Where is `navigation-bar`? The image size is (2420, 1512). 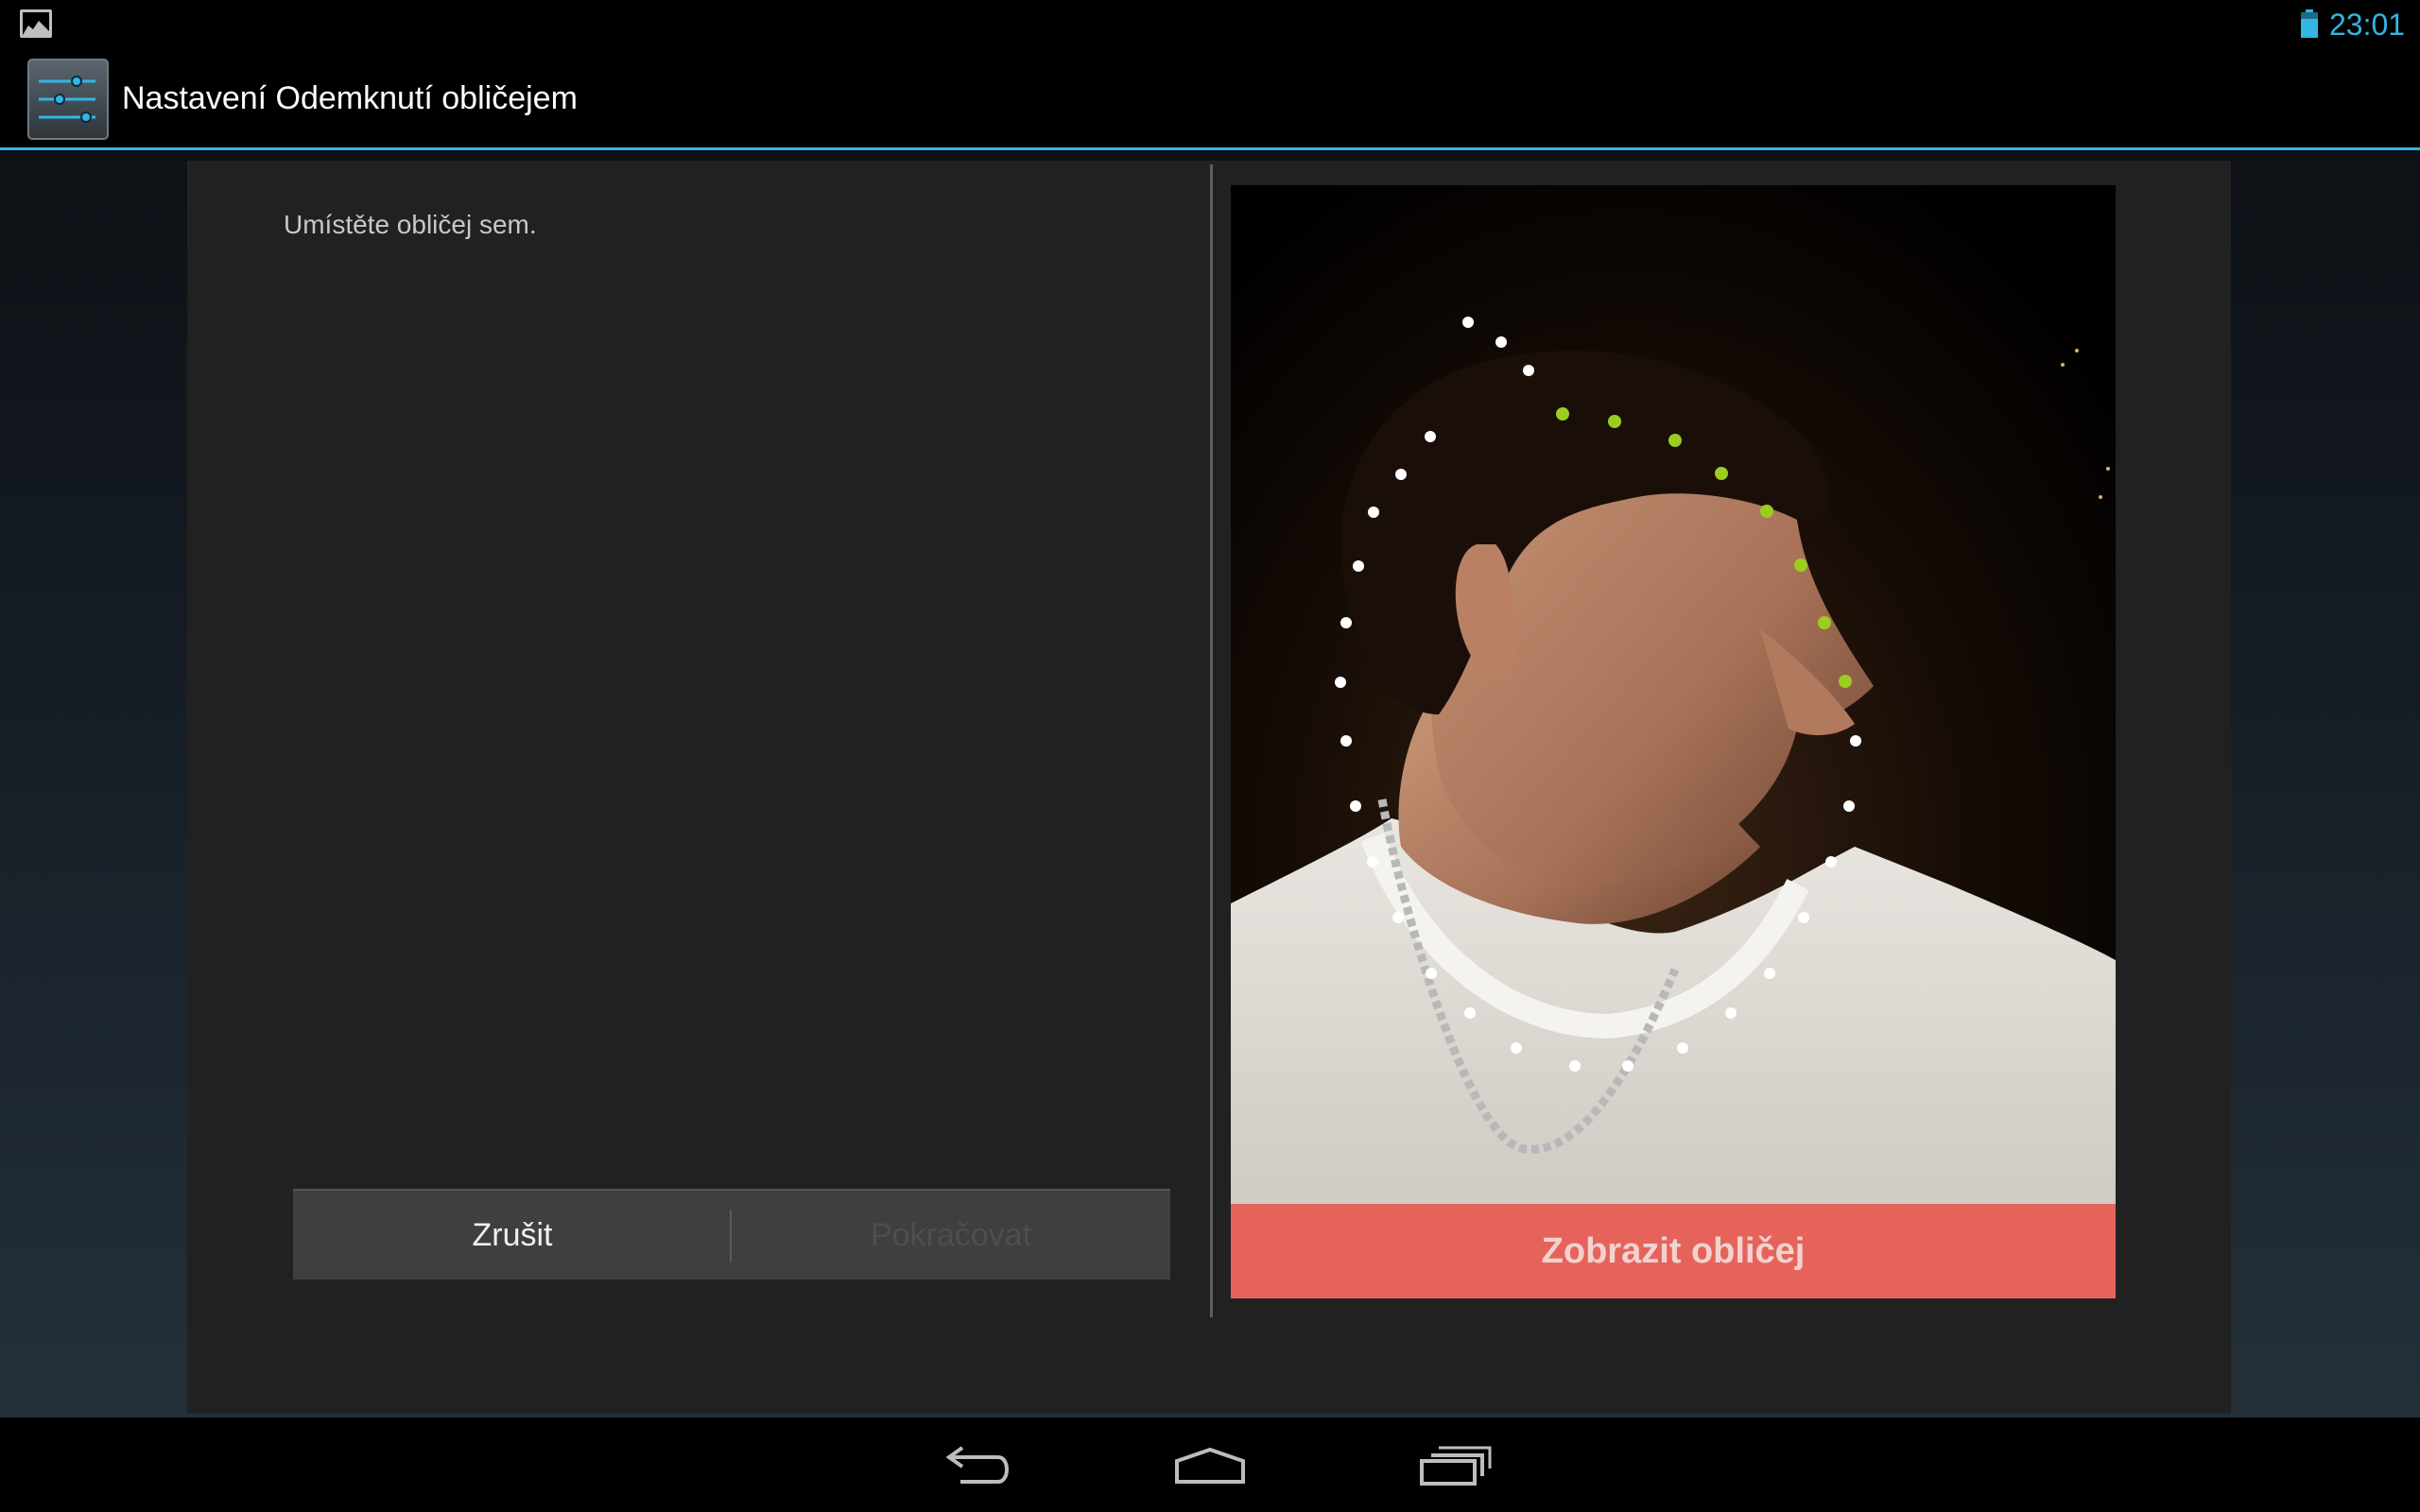
navigation-bar is located at coordinates (1210, 1465).